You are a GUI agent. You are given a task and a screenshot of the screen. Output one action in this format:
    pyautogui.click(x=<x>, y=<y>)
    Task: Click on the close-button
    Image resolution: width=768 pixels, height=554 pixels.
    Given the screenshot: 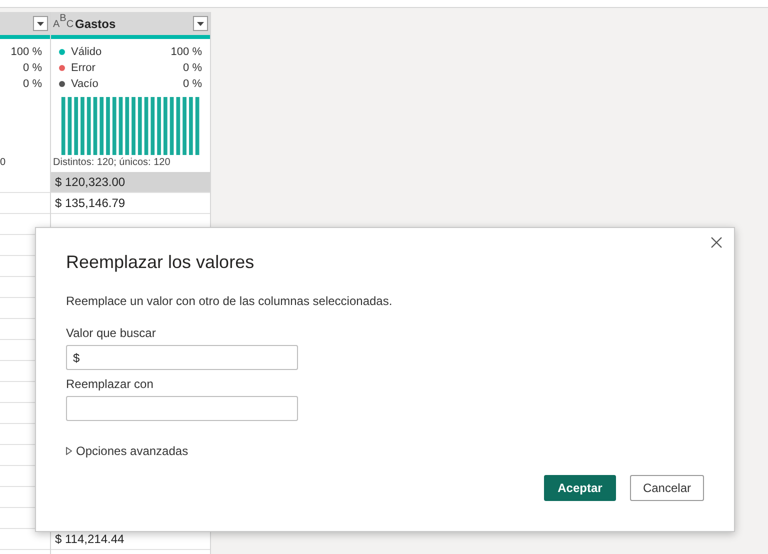 What is the action you would take?
    pyautogui.click(x=716, y=242)
    